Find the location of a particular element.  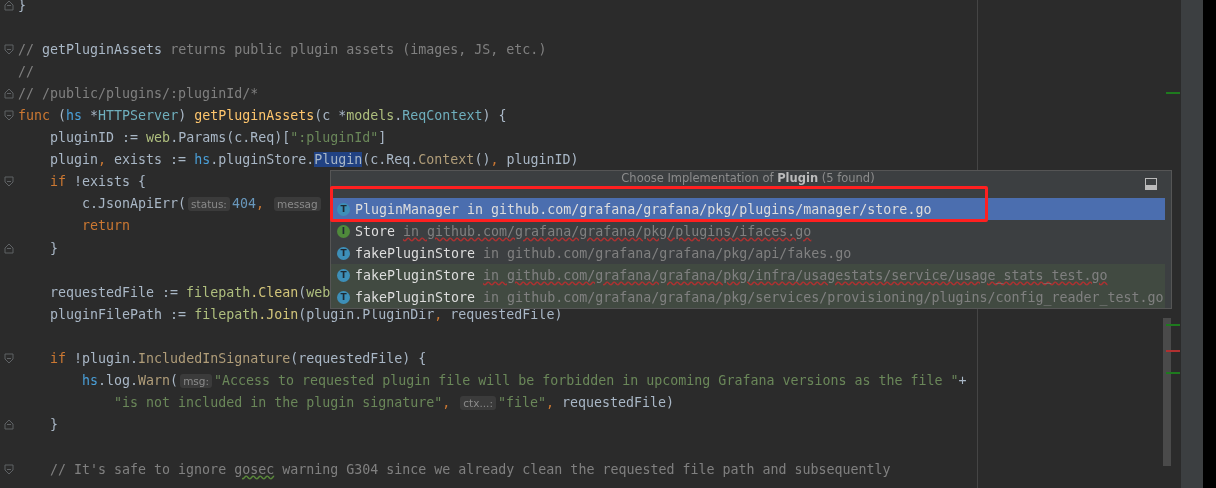

code-text: if !exists { is located at coordinates (98, 182).